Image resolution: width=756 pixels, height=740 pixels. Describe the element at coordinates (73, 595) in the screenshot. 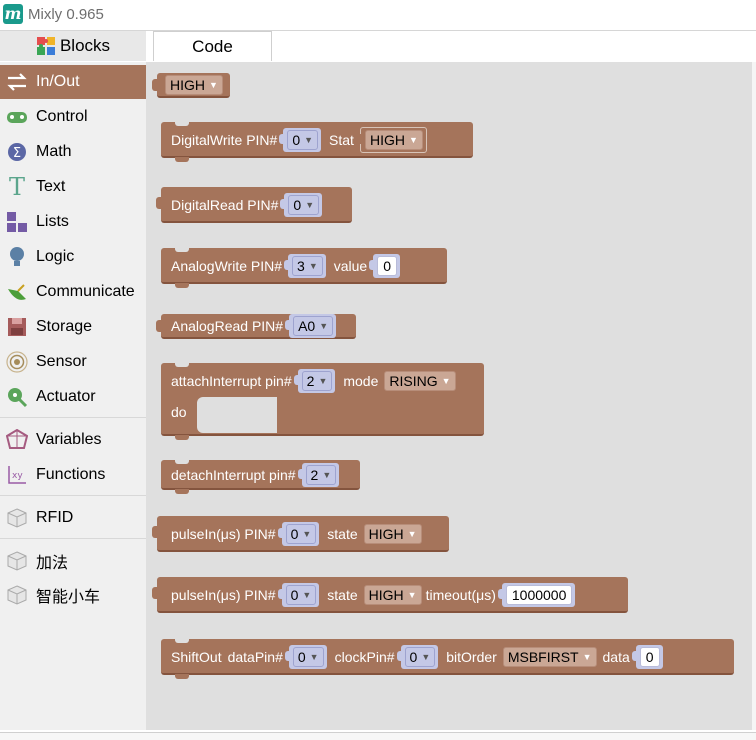

I see `category-smart-car: 智能小车` at that location.